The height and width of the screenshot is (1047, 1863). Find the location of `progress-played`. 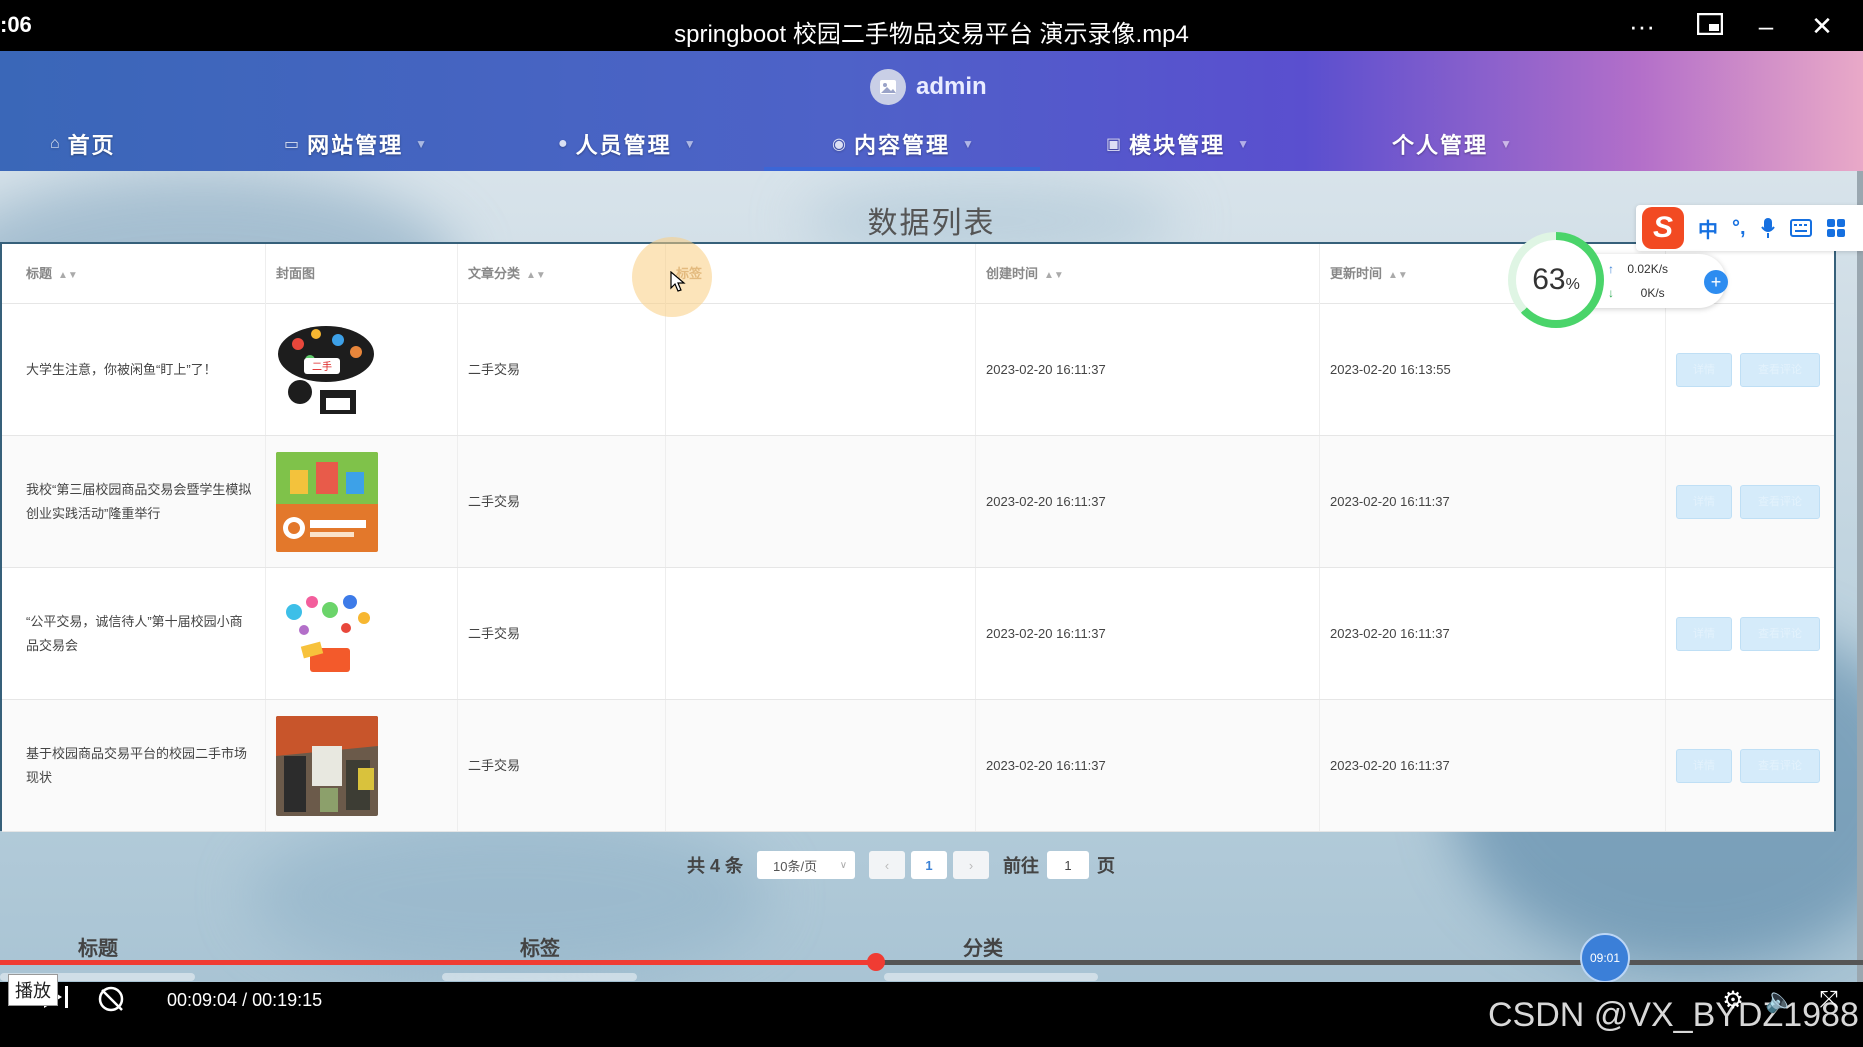

progress-played is located at coordinates (438, 962).